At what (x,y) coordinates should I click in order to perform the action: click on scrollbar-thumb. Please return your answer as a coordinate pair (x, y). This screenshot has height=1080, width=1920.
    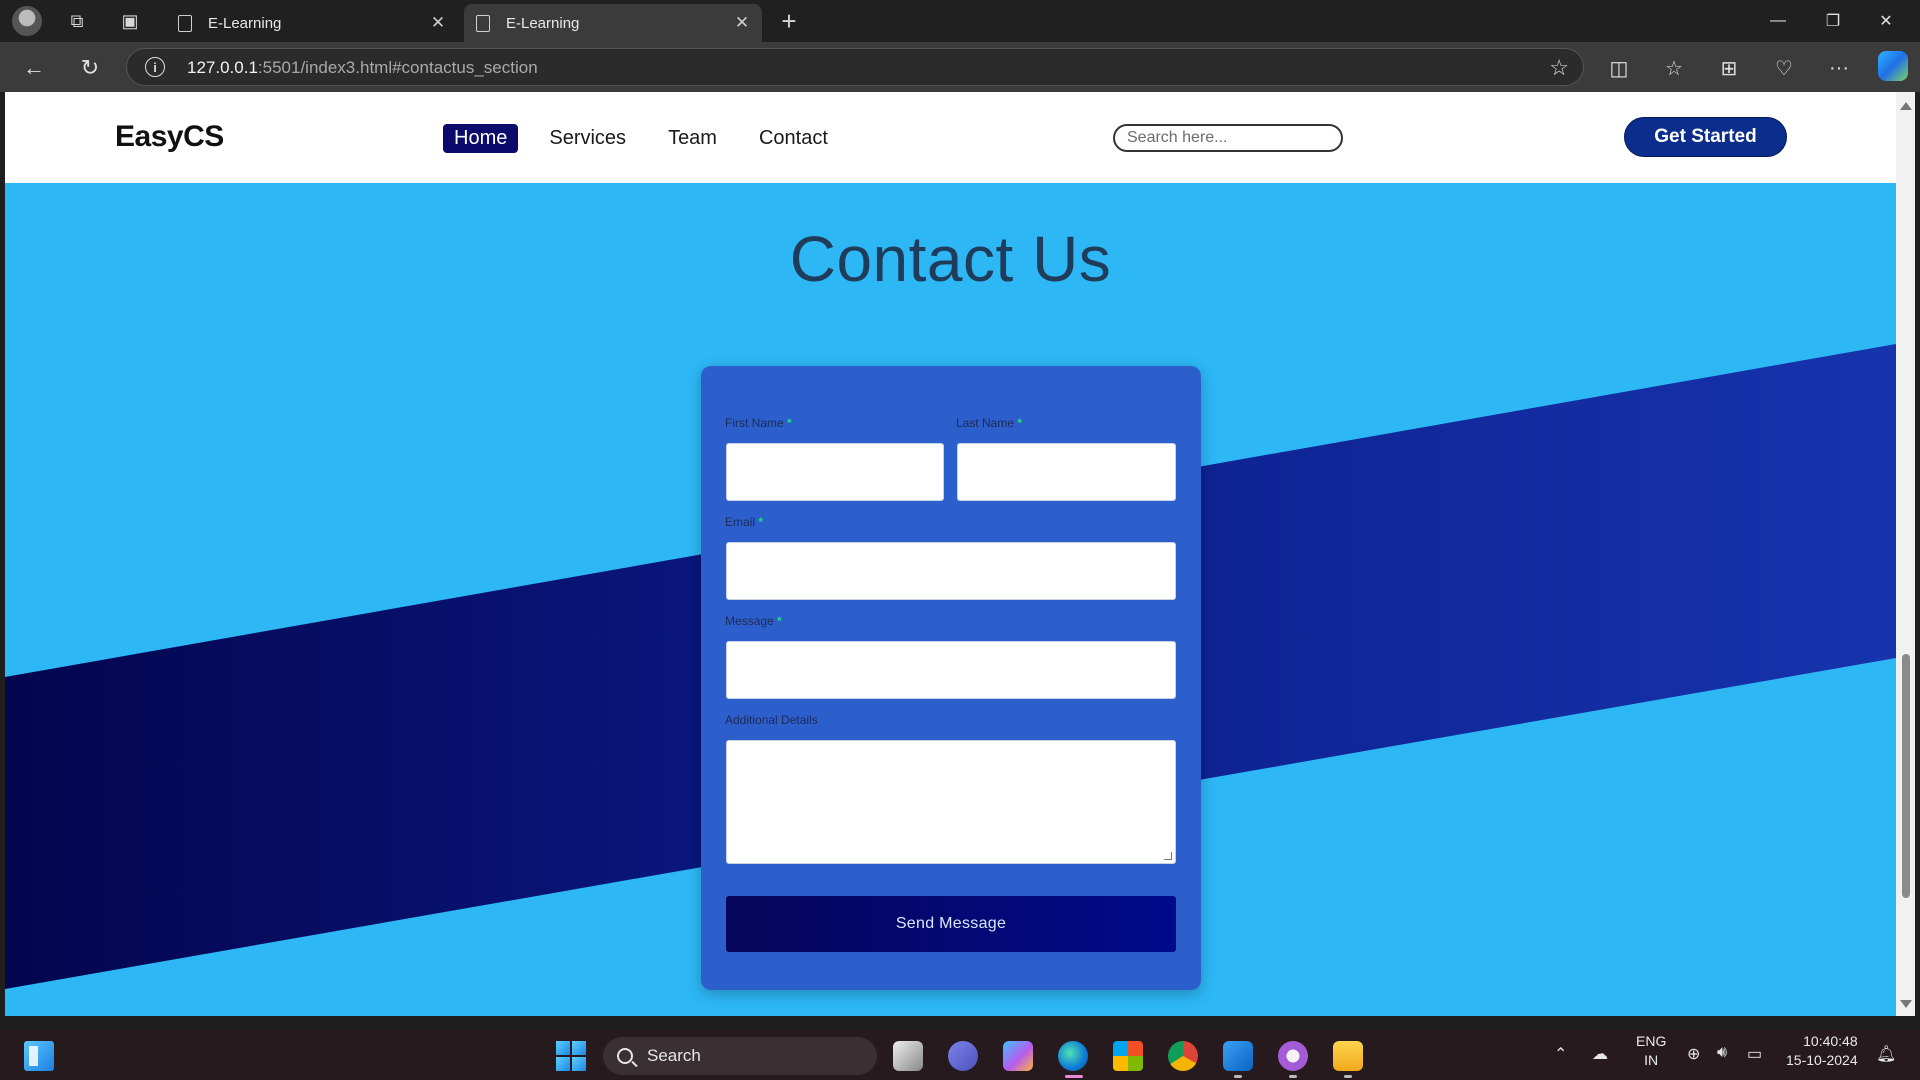
    Looking at the image, I should click on (1906, 776).